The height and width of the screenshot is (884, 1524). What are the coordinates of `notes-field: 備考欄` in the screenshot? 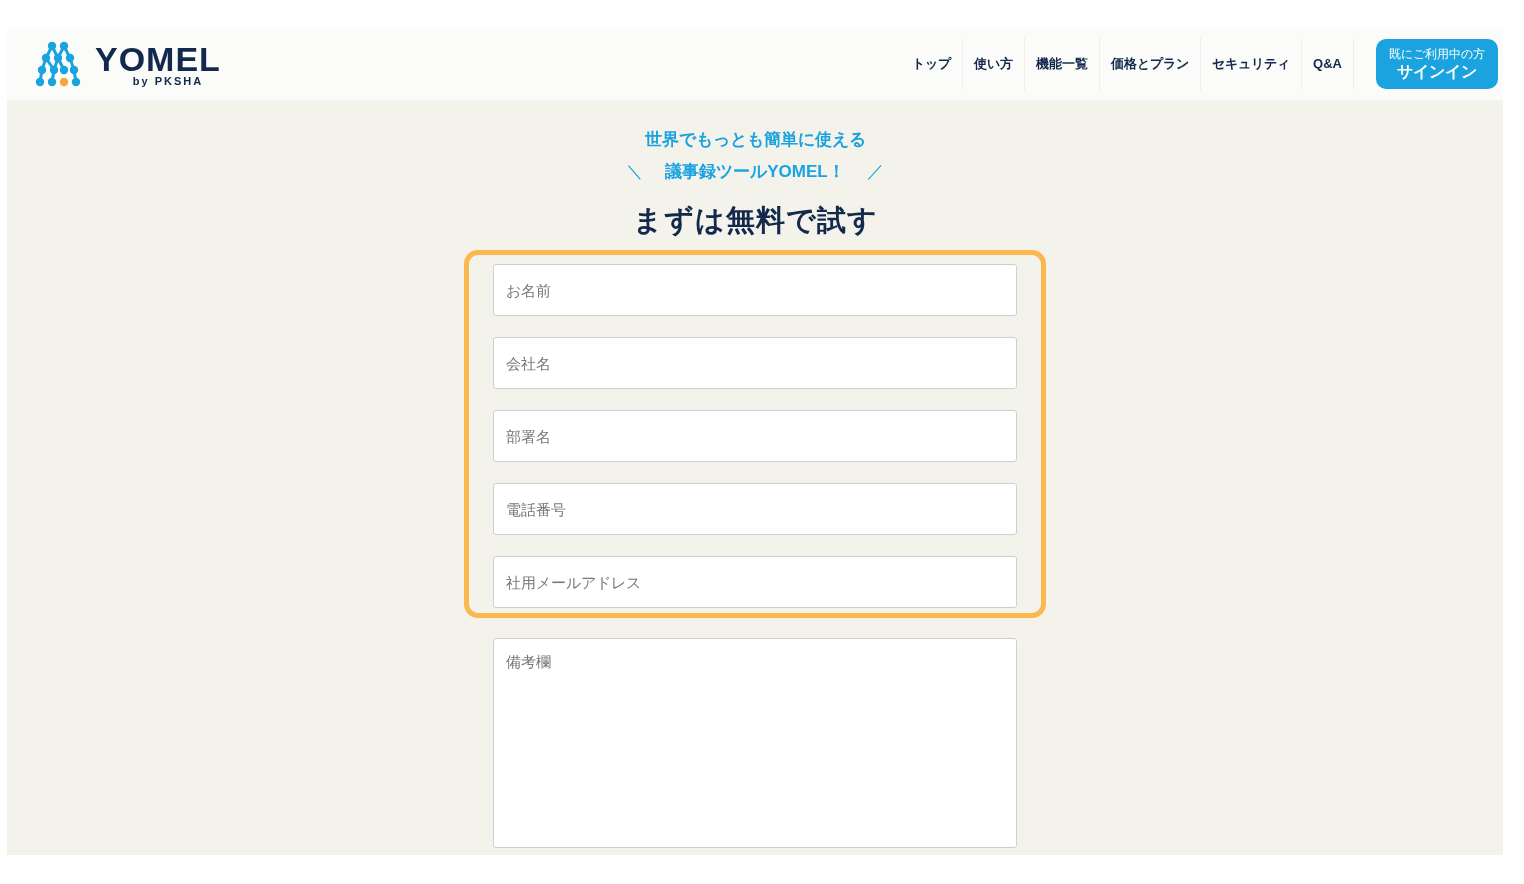 It's located at (755, 743).